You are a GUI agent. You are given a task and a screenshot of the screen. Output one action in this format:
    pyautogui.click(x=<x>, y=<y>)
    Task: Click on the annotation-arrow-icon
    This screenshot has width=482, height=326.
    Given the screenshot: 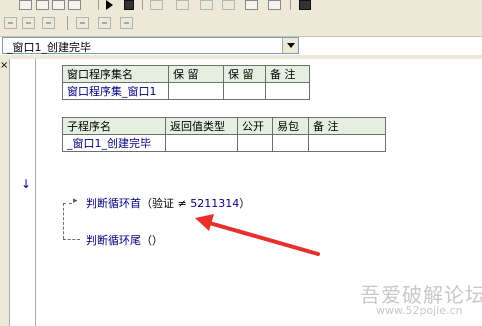 What is the action you would take?
    pyautogui.click(x=257, y=235)
    